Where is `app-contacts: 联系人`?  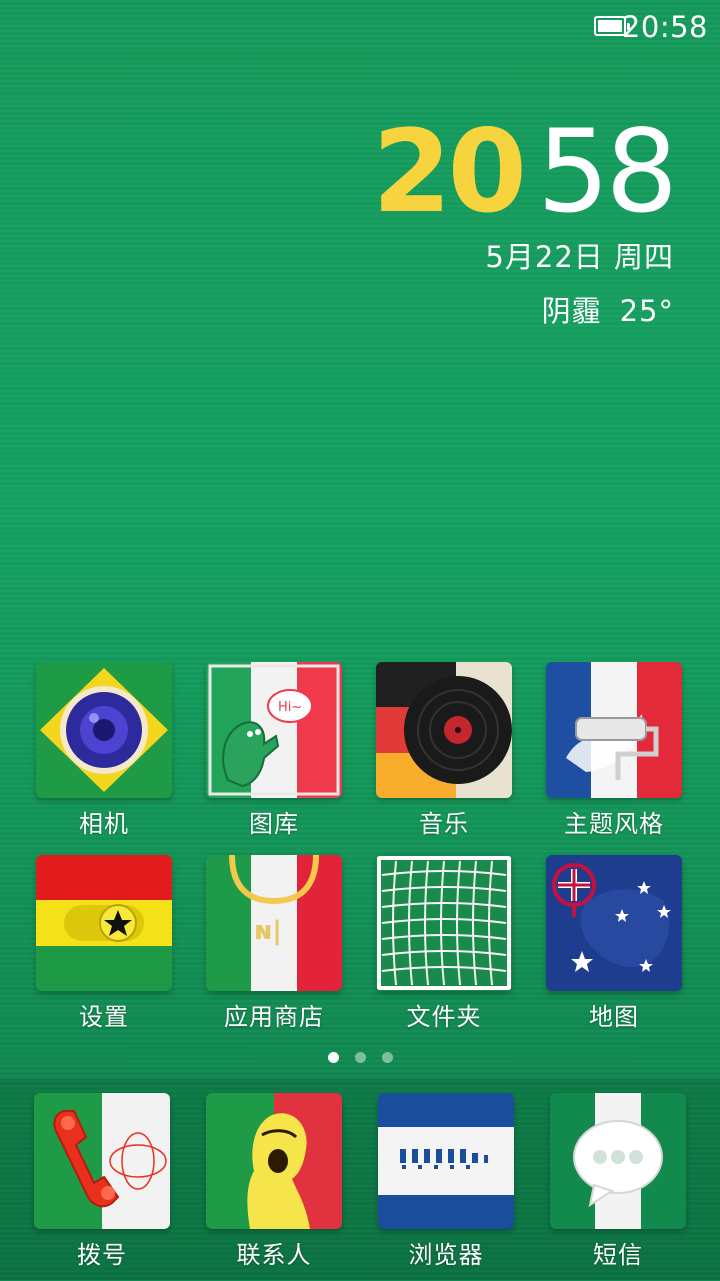
app-contacts: 联系人 is located at coordinates (274, 1181).